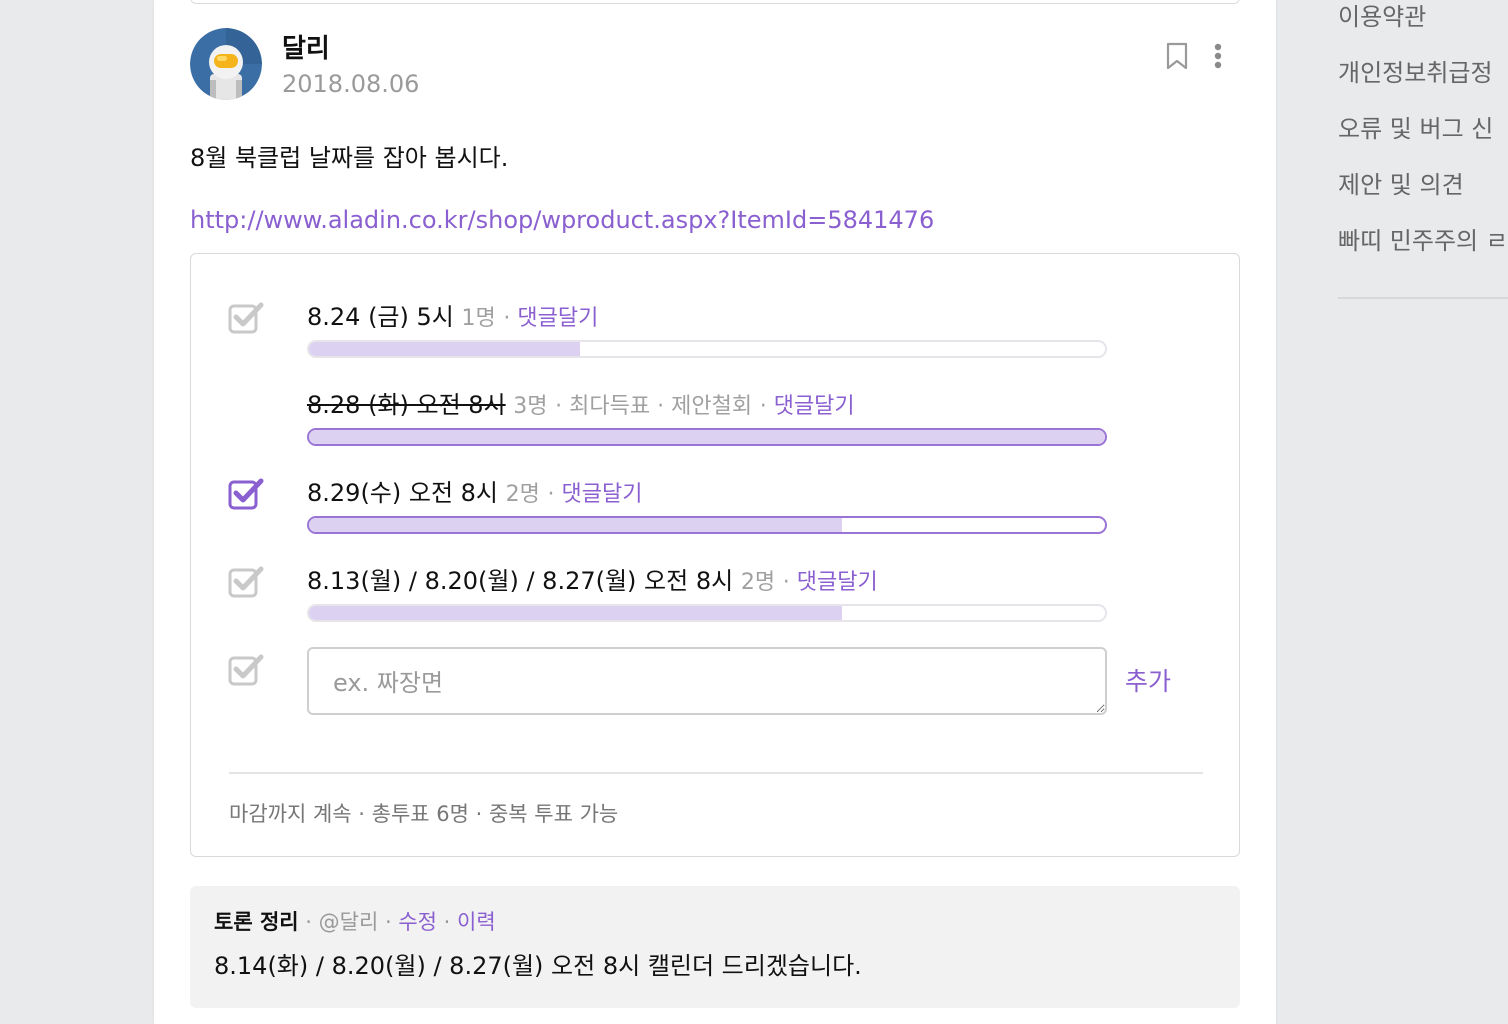 The image size is (1508, 1024). What do you see at coordinates (476, 922) in the screenshot?
I see `summary-history-link: 이력` at bounding box center [476, 922].